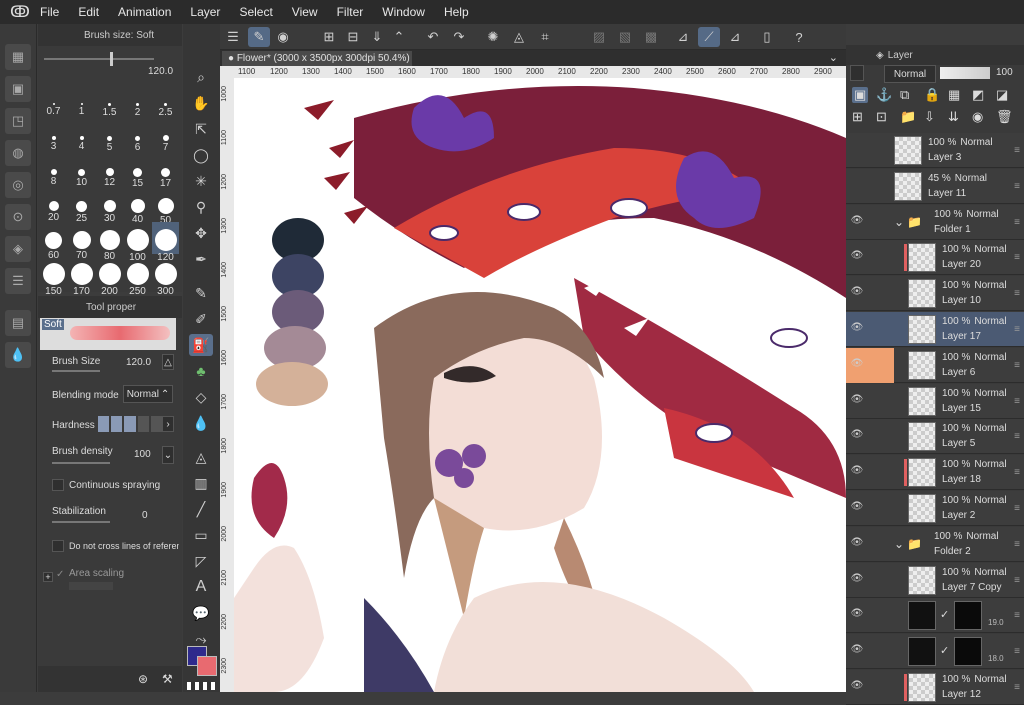 The height and width of the screenshot is (705, 1024). Describe the element at coordinates (935, 616) in the screenshot. I see `layer-row: 👁 ✓ 19.0 ≡` at that location.